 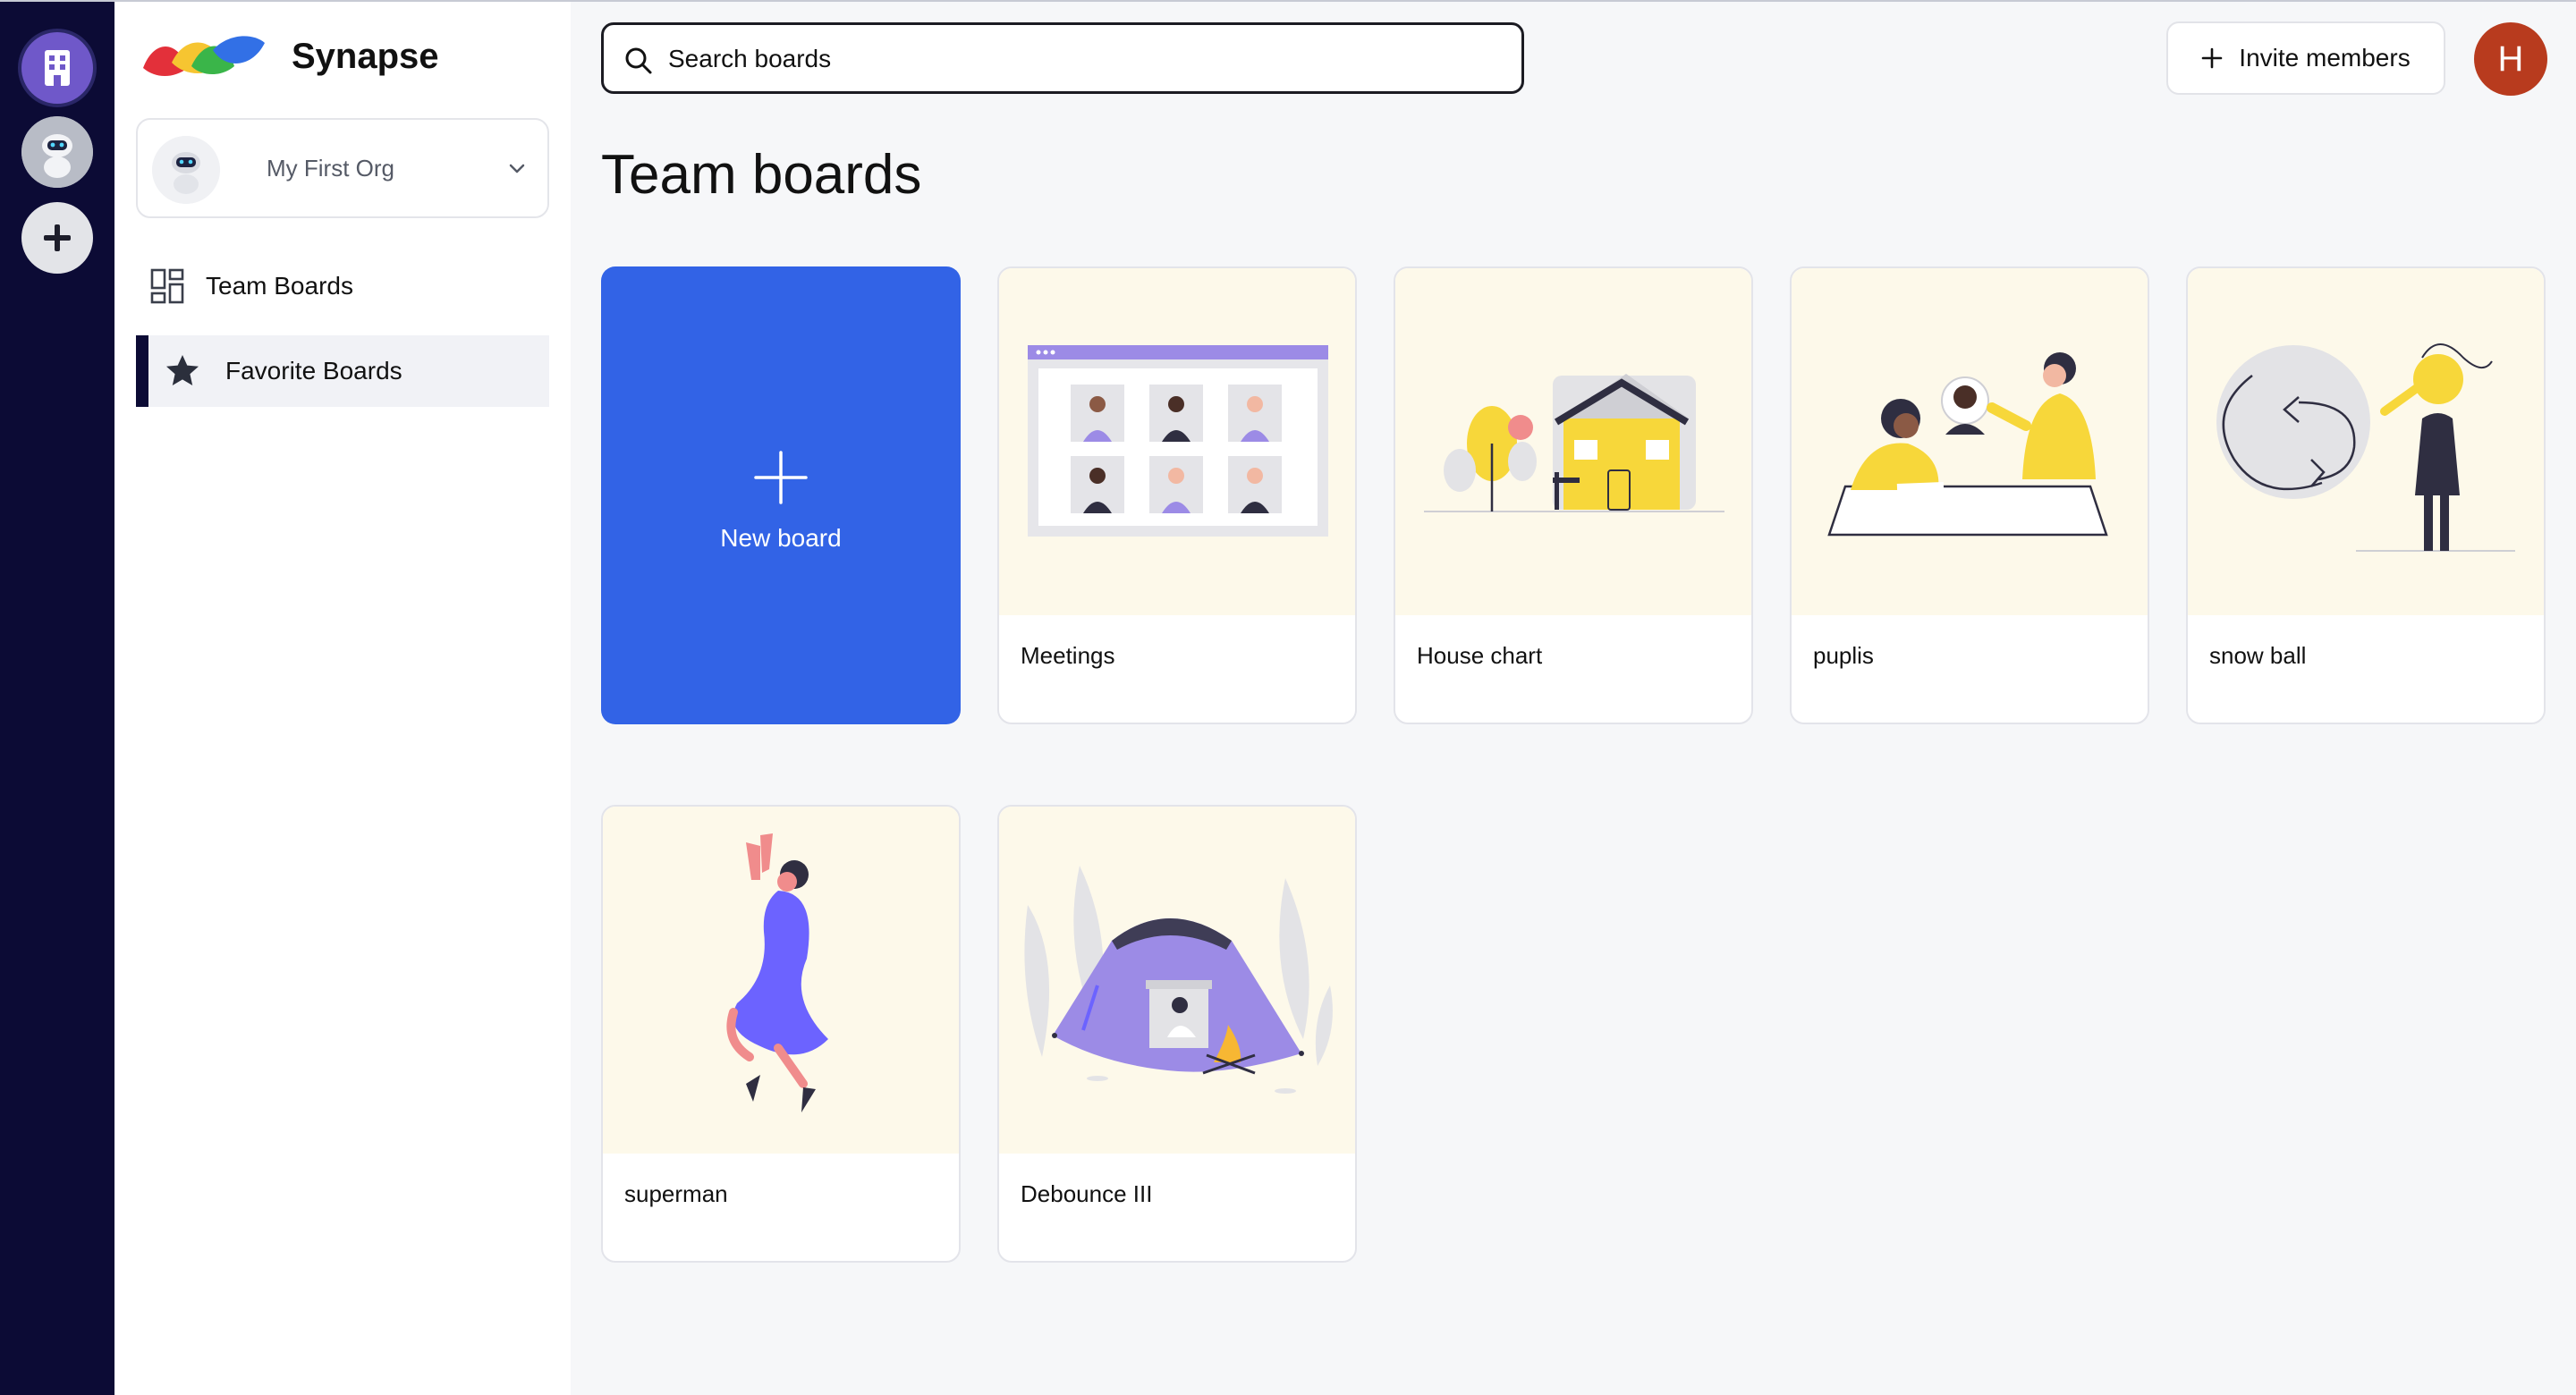 I want to click on chevron-down-icon, so click(x=517, y=168).